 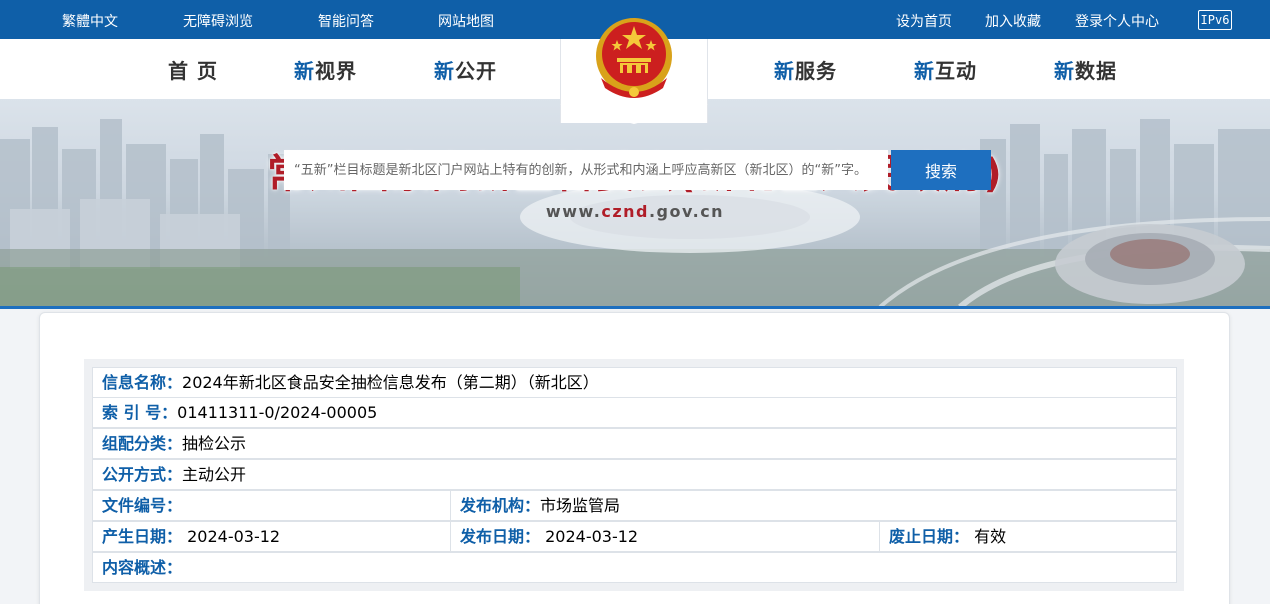 What do you see at coordinates (634, 114) in the screenshot?
I see `emblem-panel-tip` at bounding box center [634, 114].